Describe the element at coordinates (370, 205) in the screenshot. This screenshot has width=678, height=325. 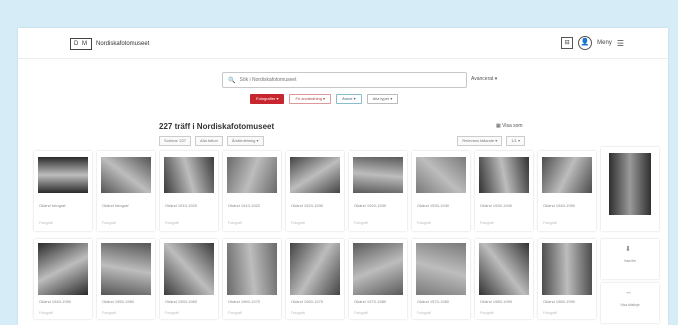
I see `card-caption: Okänd 1920-1930` at that location.